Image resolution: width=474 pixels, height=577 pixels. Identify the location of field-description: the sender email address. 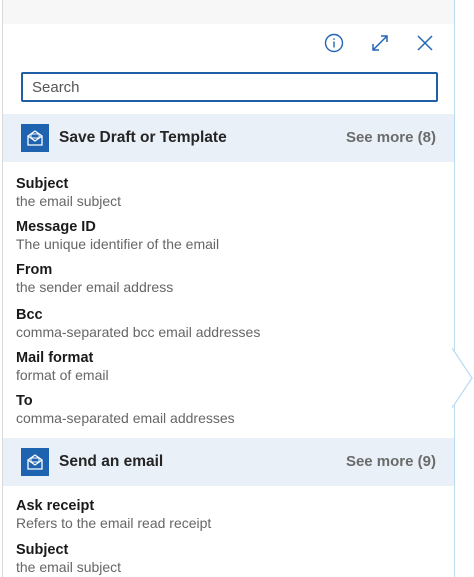
(95, 287).